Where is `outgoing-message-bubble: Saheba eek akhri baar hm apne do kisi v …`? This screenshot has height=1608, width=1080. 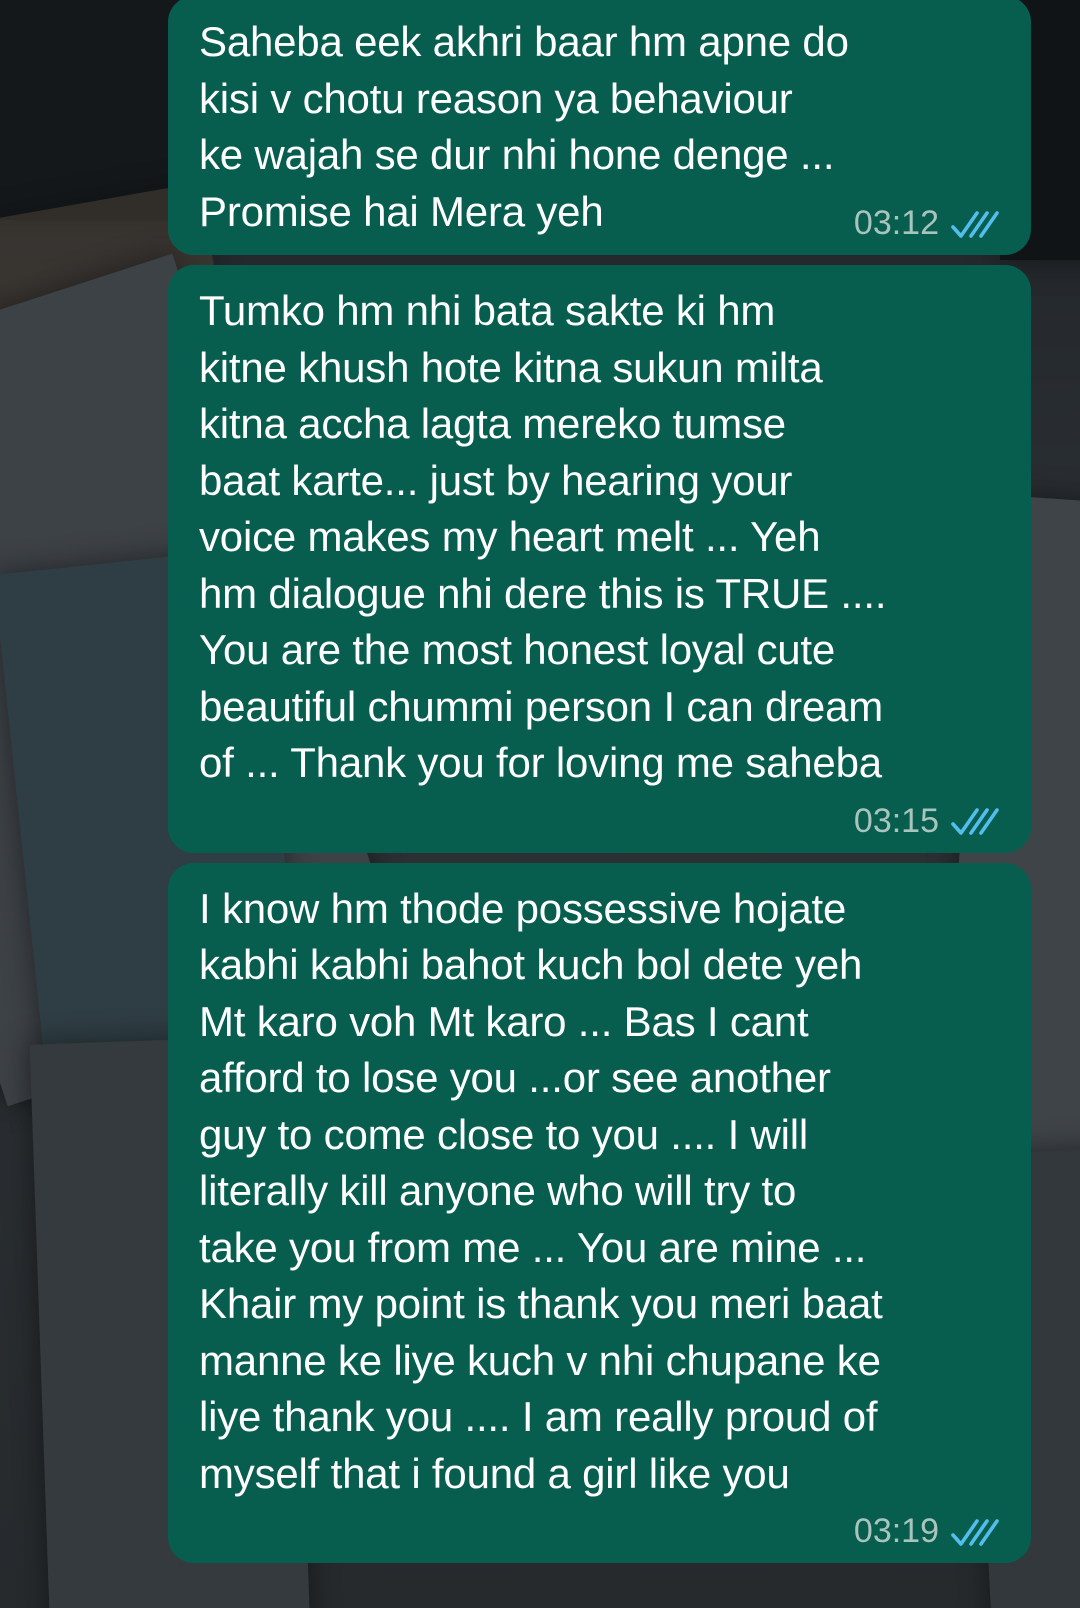
outgoing-message-bubble: Saheba eek akhri baar hm apne do kisi v … is located at coordinates (599, 127).